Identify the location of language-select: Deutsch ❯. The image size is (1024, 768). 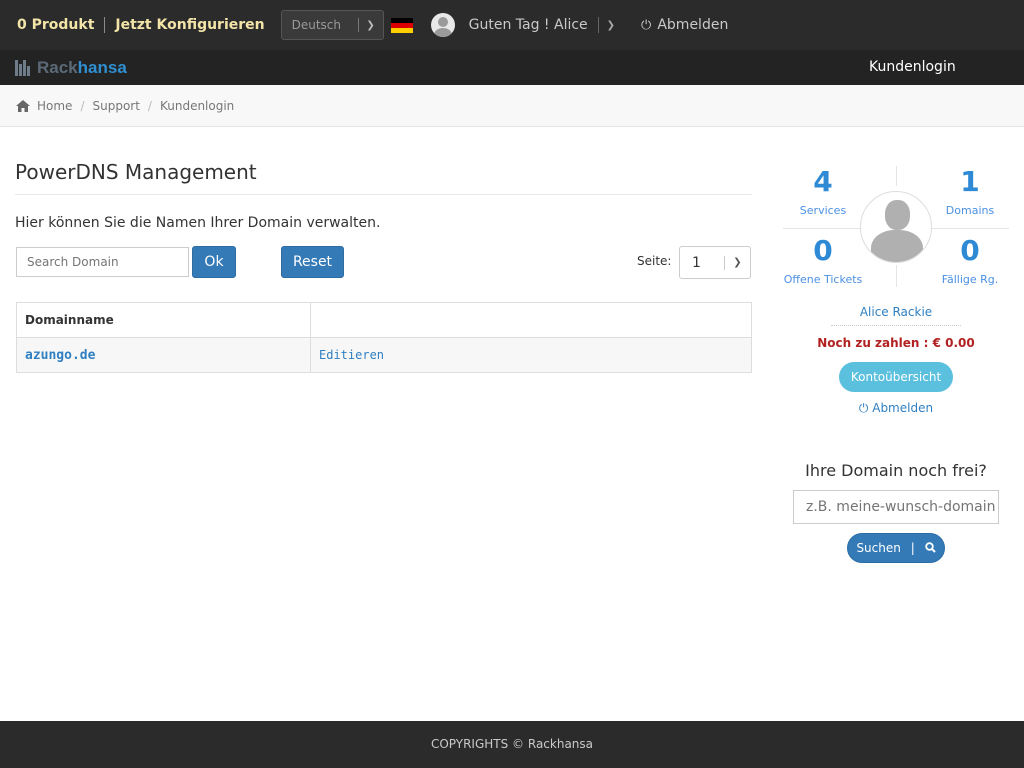
(332, 25).